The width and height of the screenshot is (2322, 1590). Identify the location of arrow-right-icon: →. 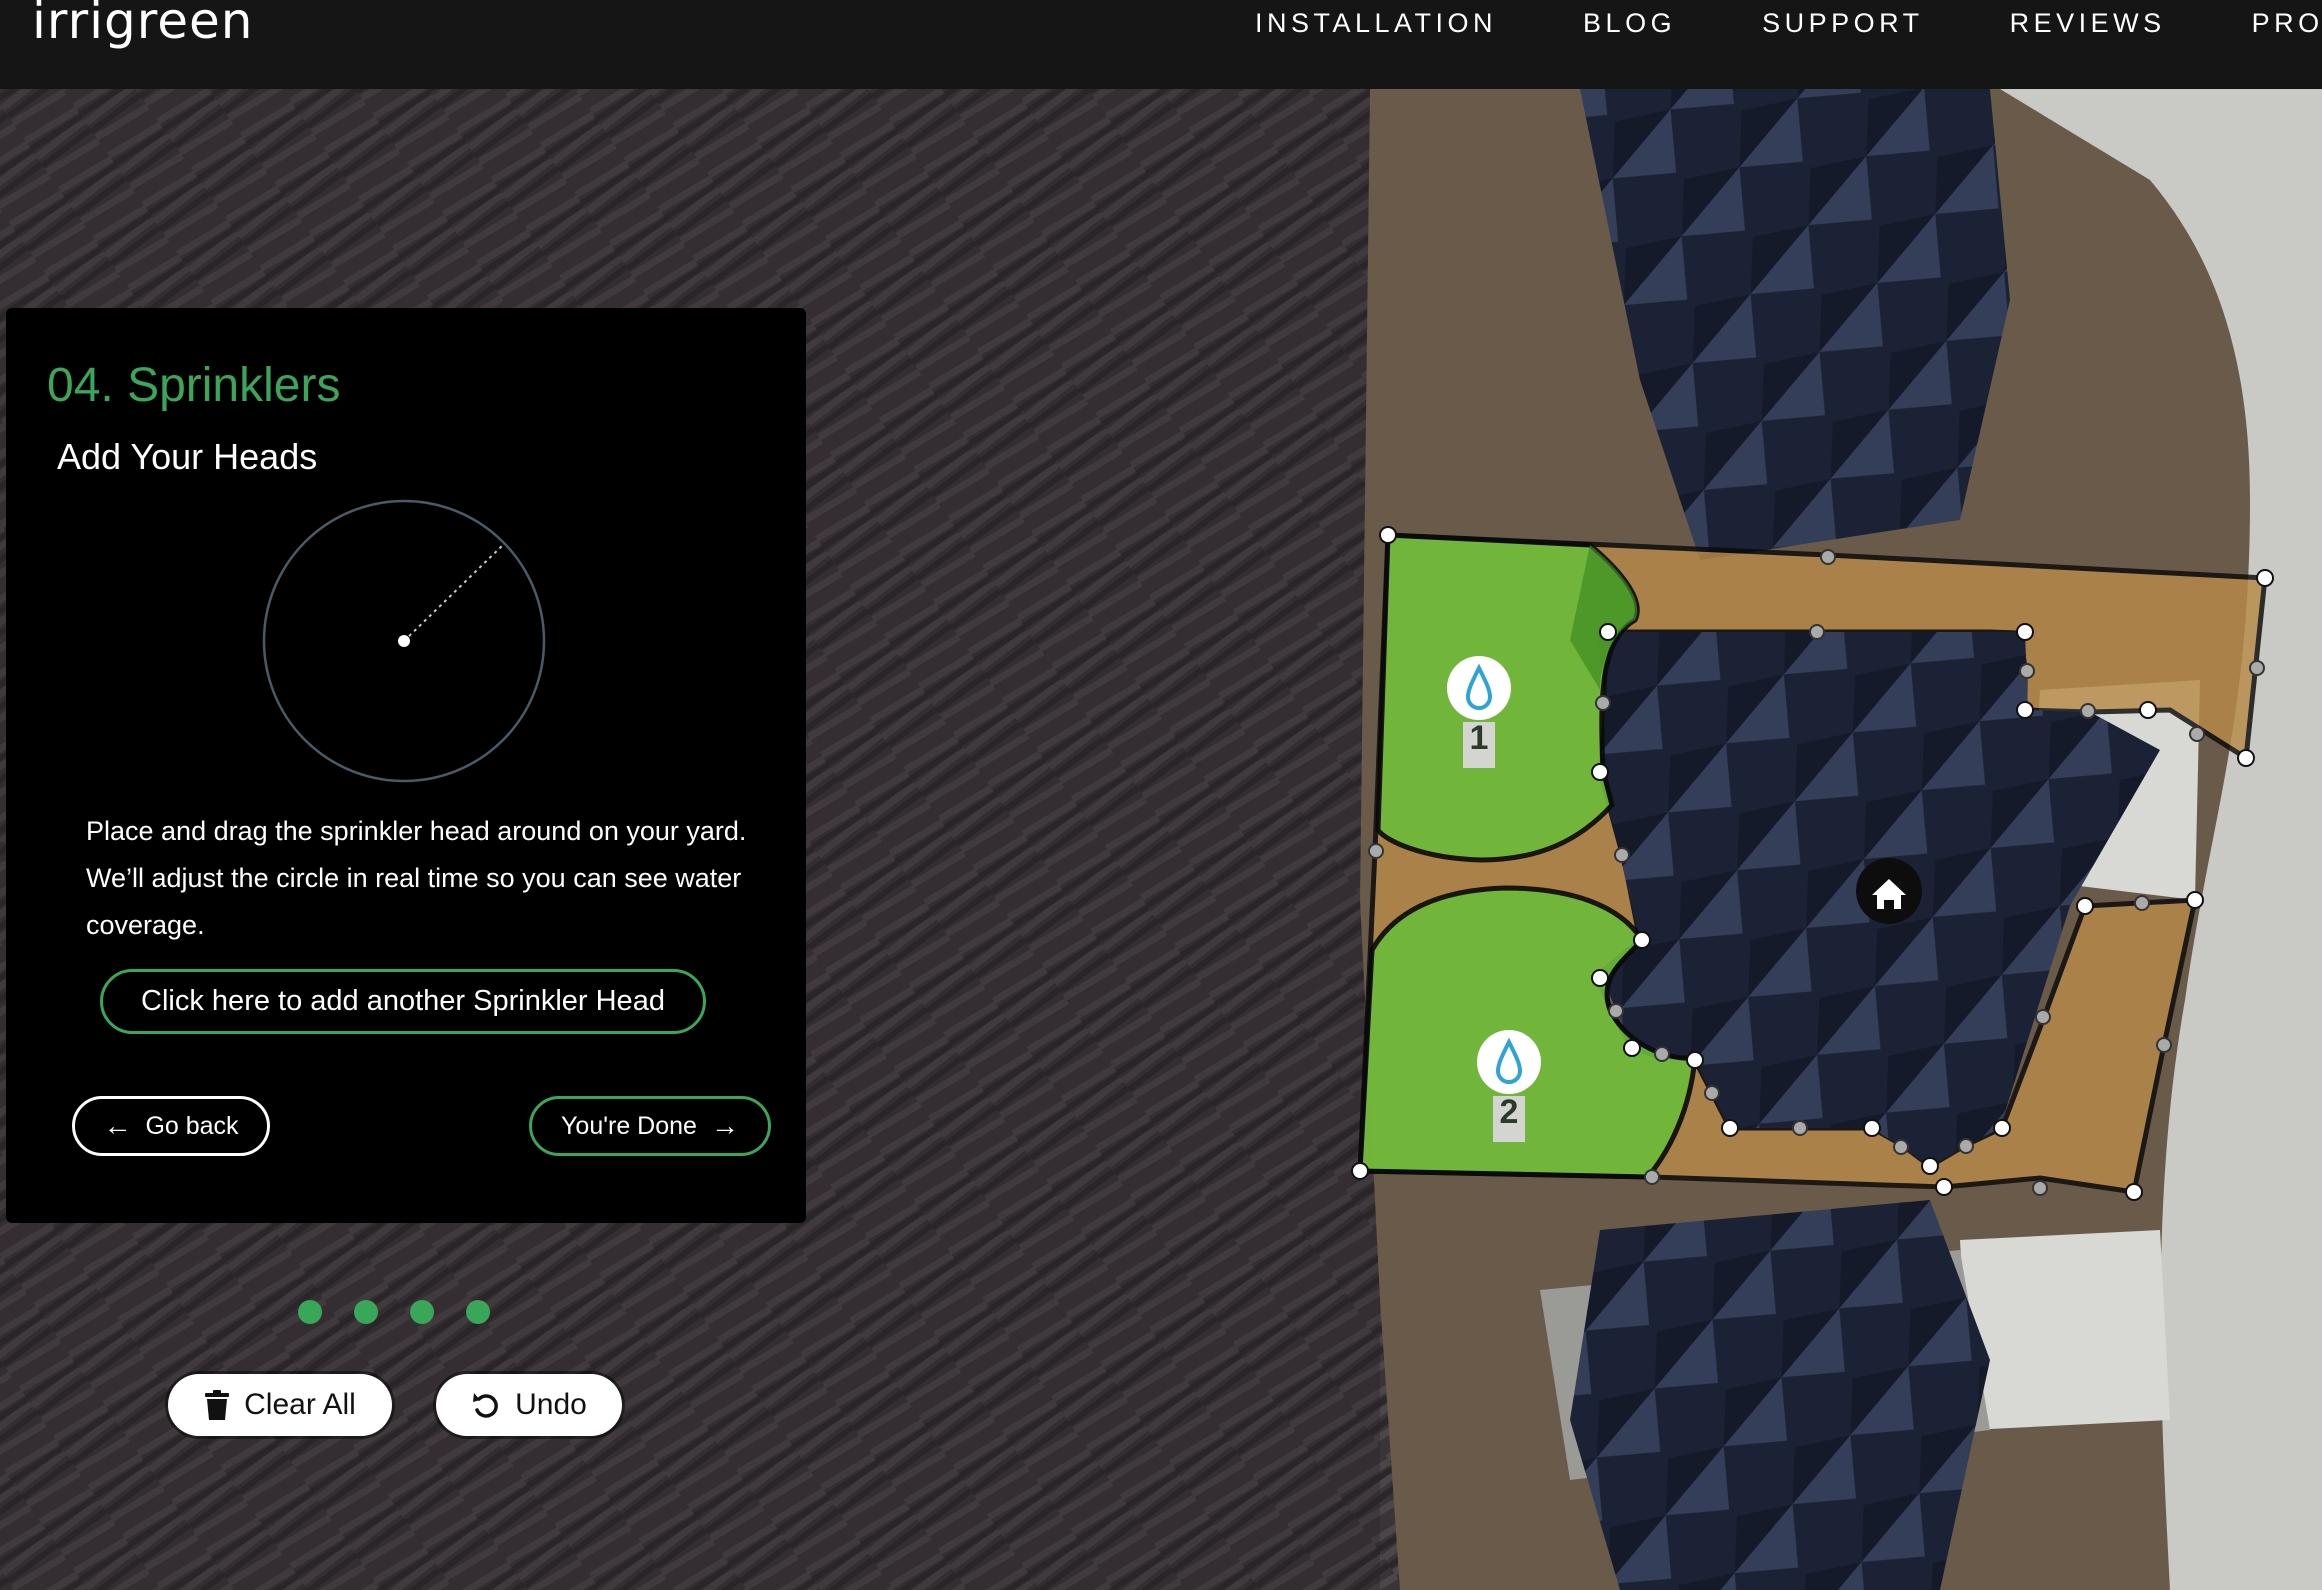
(724, 1125).